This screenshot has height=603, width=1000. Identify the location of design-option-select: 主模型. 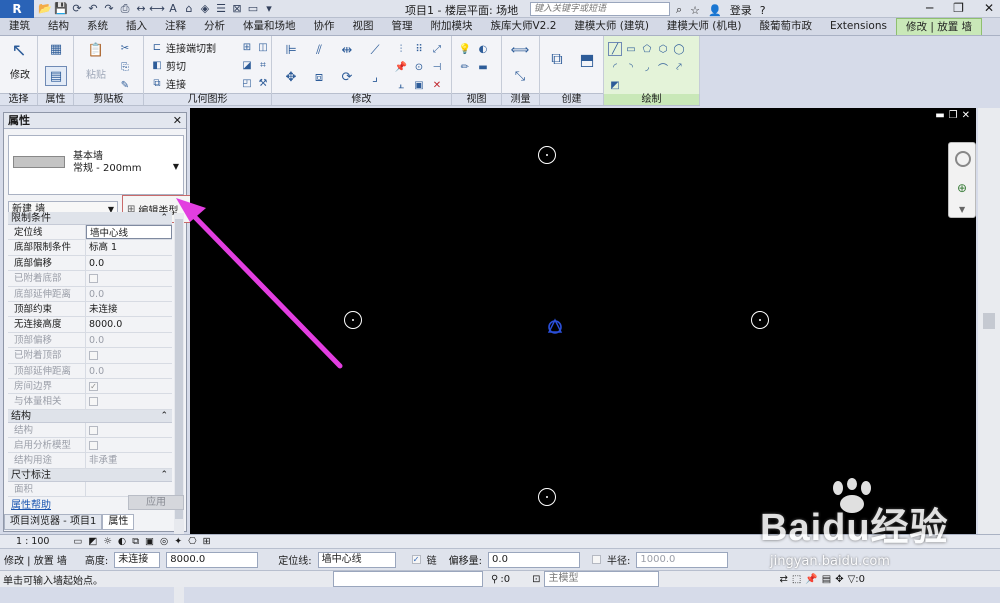
(602, 579).